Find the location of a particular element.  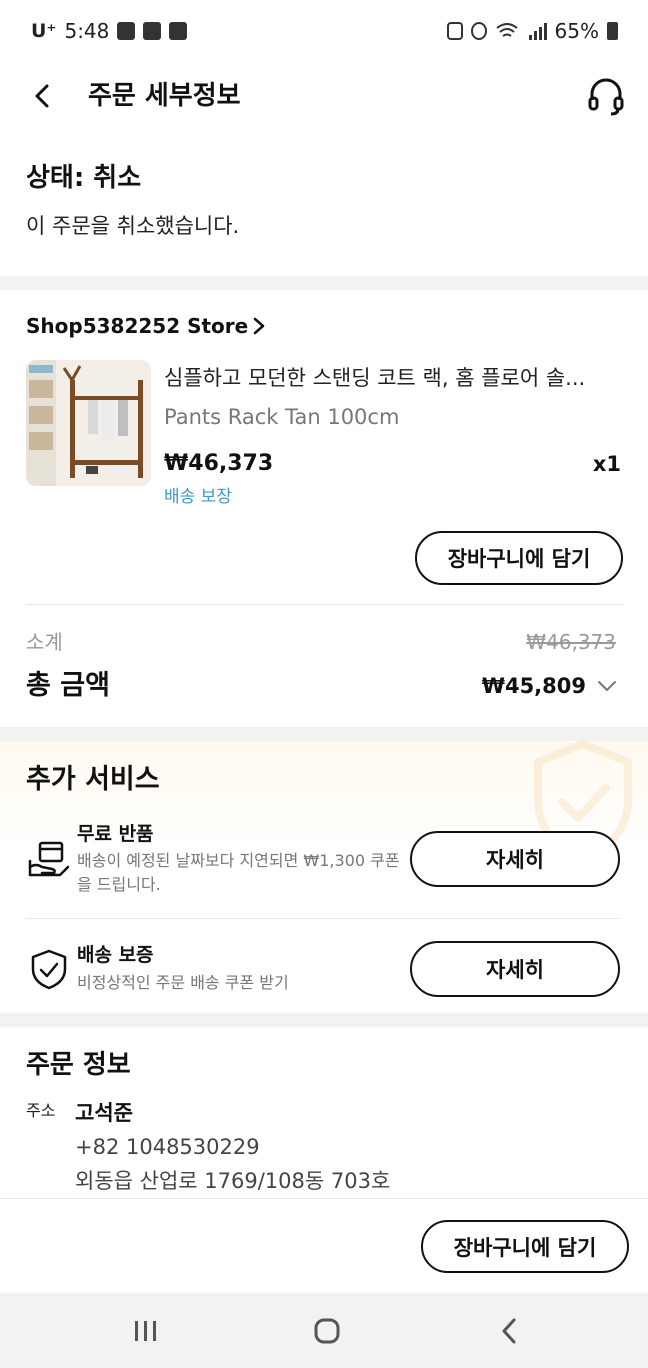

chevron-left-icon is located at coordinates (42, 96).